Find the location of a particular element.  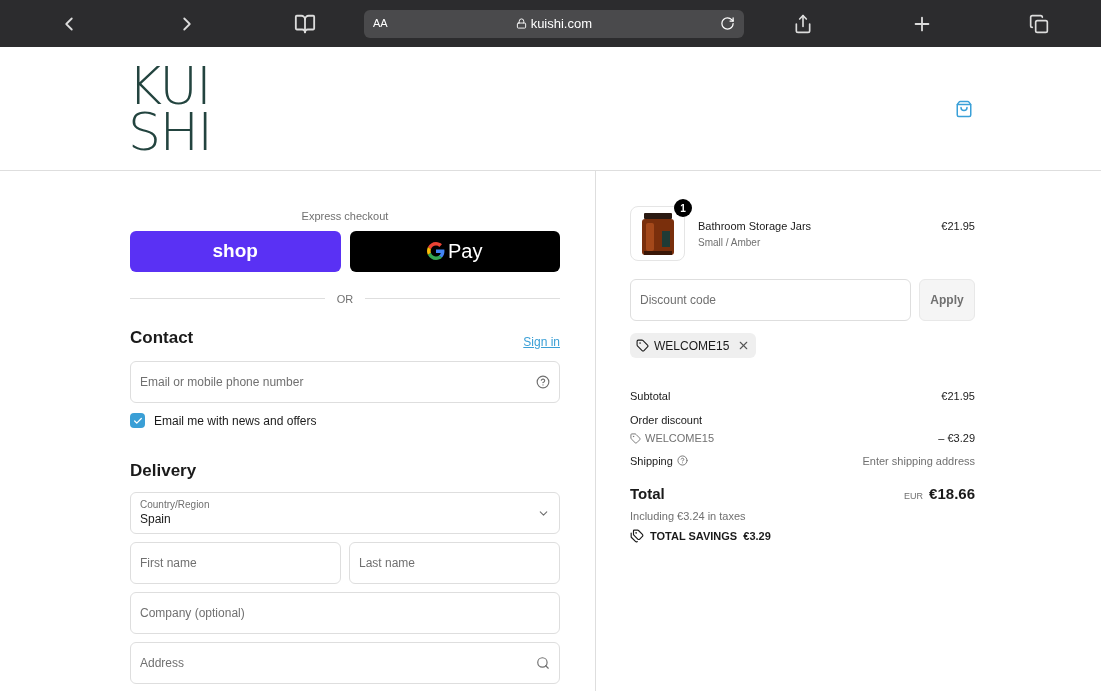

check-icon is located at coordinates (137, 420).